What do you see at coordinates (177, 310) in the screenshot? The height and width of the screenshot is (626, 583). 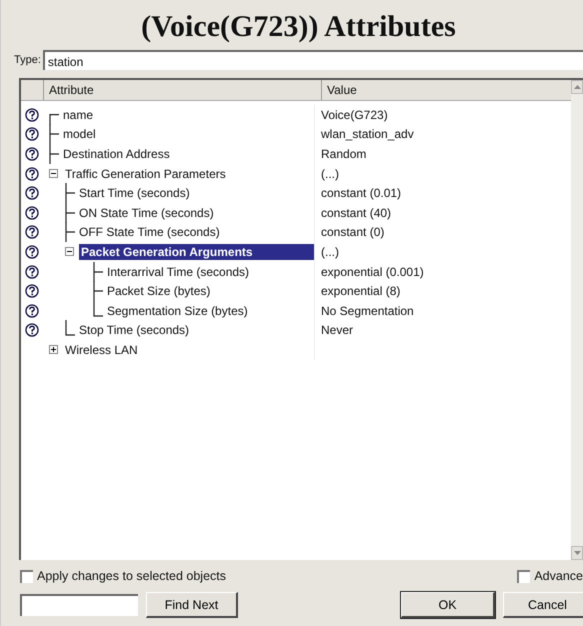 I see `attribute-name: Segmentation Size (bytes)` at bounding box center [177, 310].